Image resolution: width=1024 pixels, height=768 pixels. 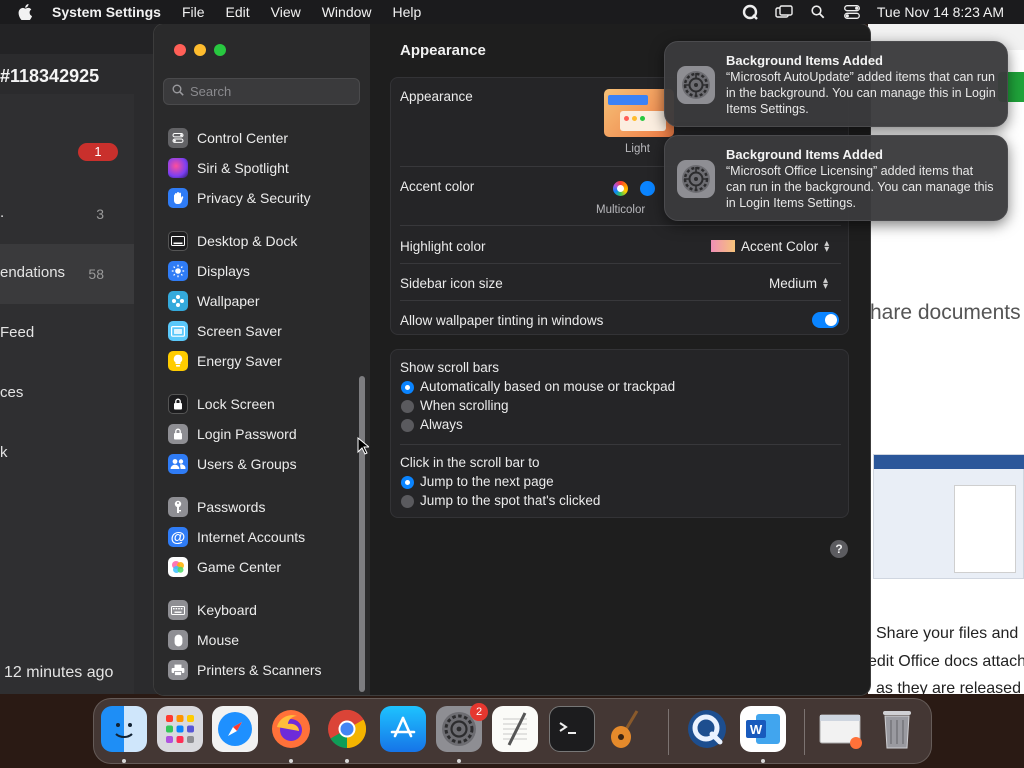 I want to click on menu-help: Help, so click(x=407, y=12).